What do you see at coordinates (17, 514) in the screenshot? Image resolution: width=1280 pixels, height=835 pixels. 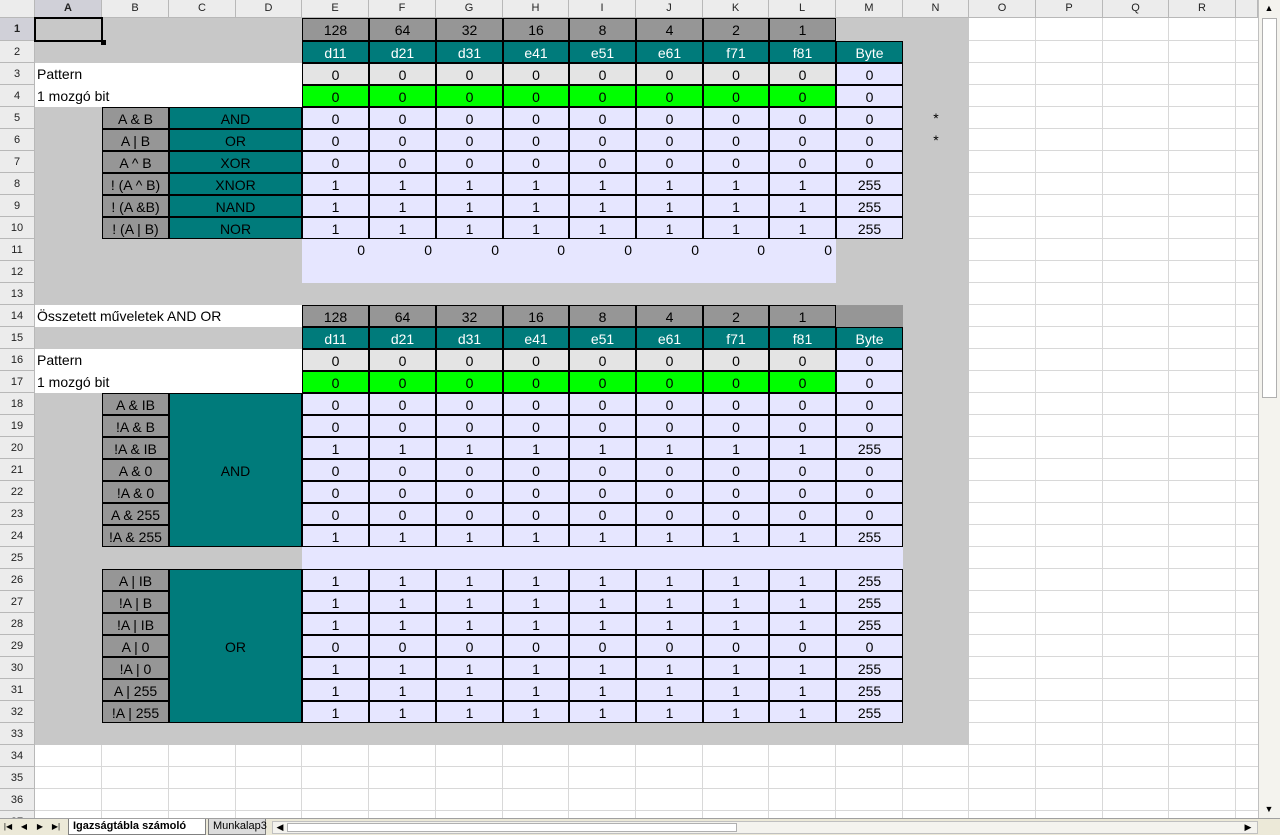 I see `row-header: 23` at bounding box center [17, 514].